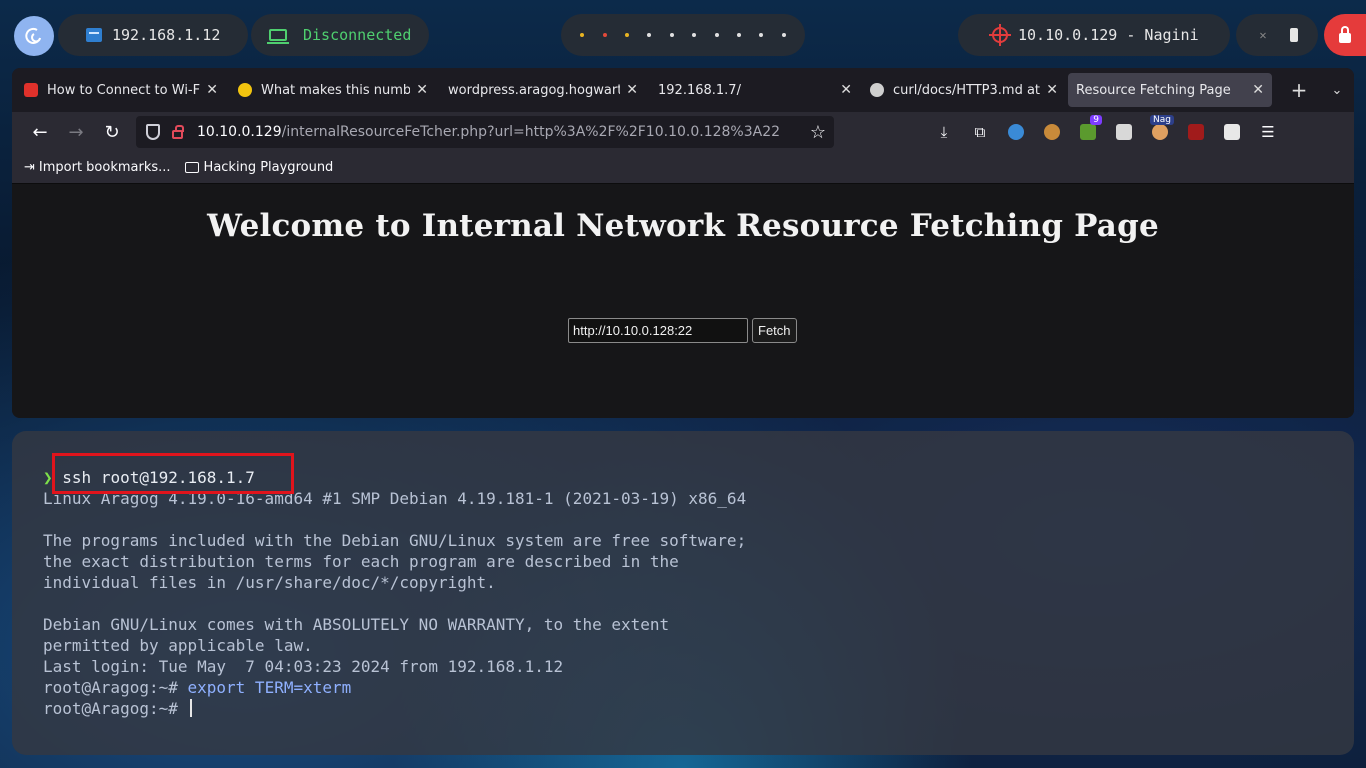  What do you see at coordinates (1268, 132) in the screenshot?
I see `menu-hamburger-icon: ☰` at bounding box center [1268, 132].